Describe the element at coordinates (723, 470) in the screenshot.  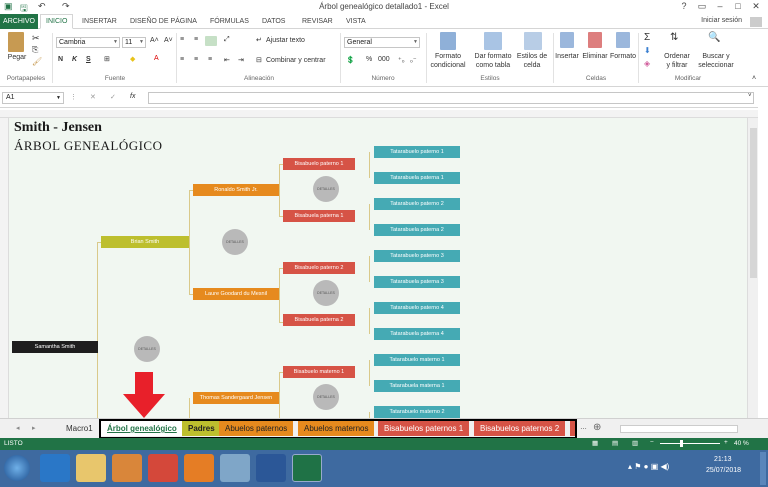
I see `clock-date: 25/07/2018` at that location.